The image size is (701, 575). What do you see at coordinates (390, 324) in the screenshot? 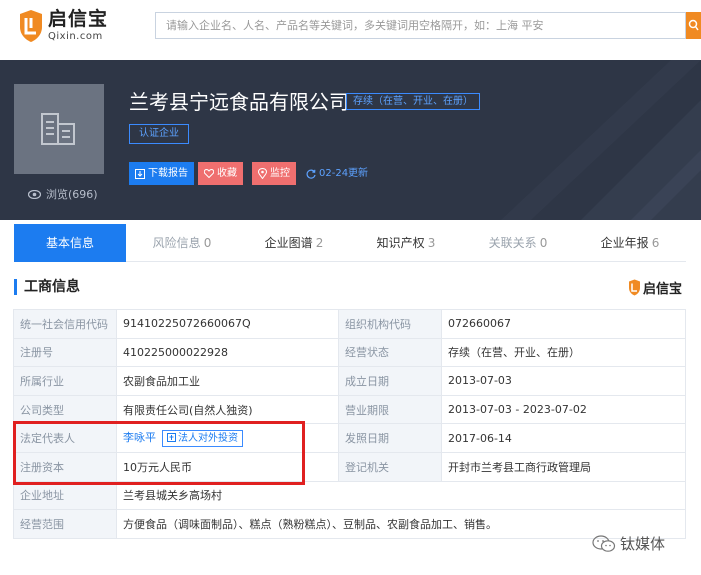
I see `field-label: 组织机构代码` at bounding box center [390, 324].